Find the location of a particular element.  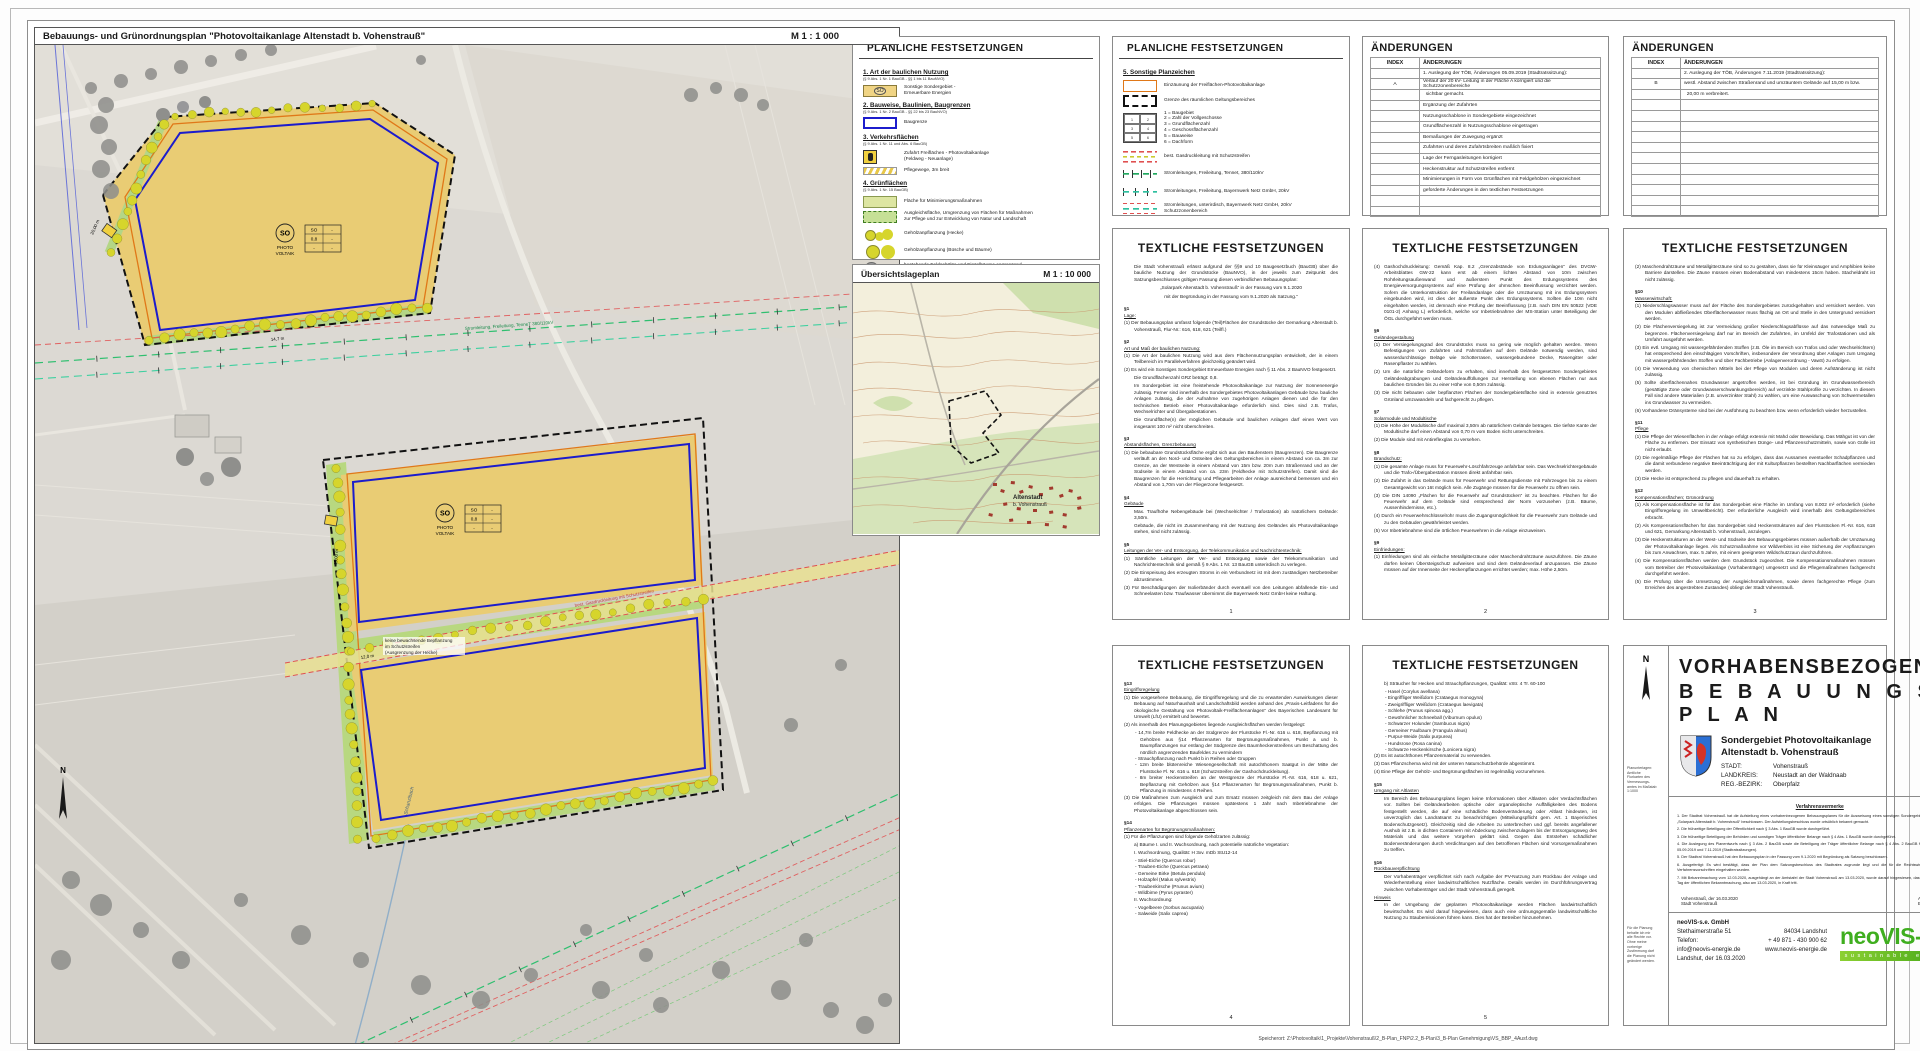

strom20-symbol is located at coordinates (1140, 191).